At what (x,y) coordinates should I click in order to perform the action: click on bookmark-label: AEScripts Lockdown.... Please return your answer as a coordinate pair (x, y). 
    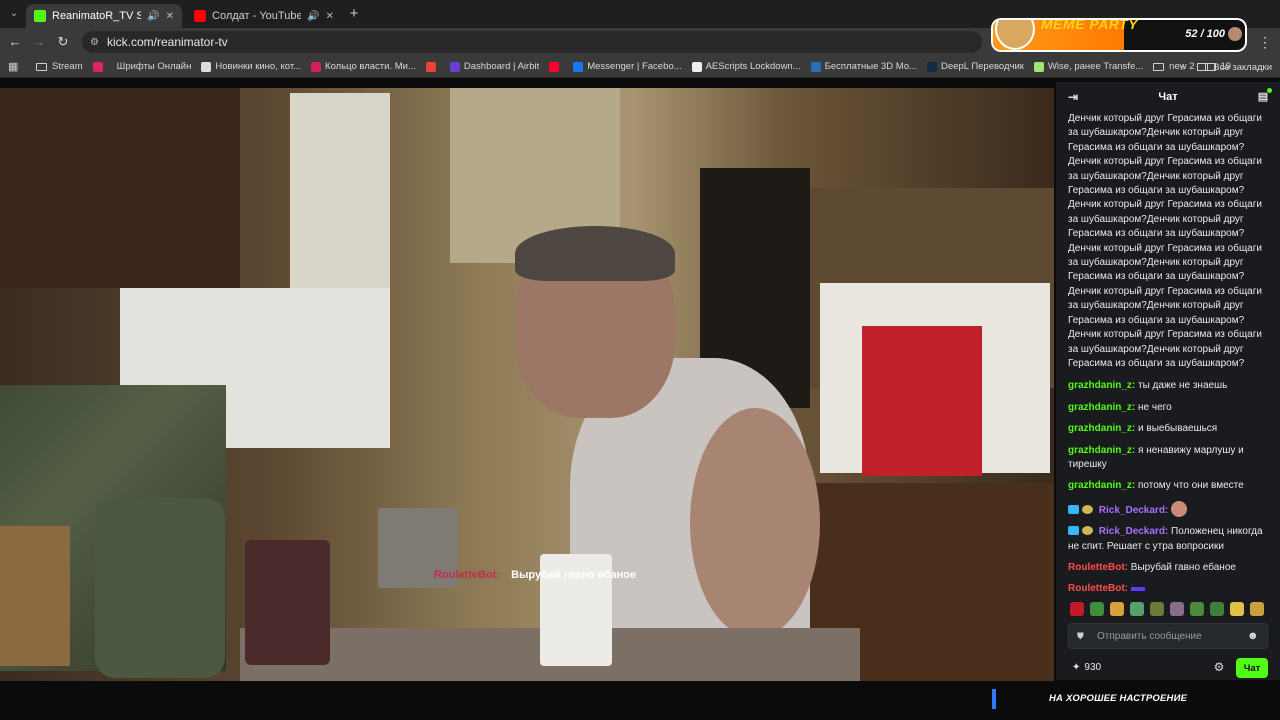
    Looking at the image, I should click on (753, 66).